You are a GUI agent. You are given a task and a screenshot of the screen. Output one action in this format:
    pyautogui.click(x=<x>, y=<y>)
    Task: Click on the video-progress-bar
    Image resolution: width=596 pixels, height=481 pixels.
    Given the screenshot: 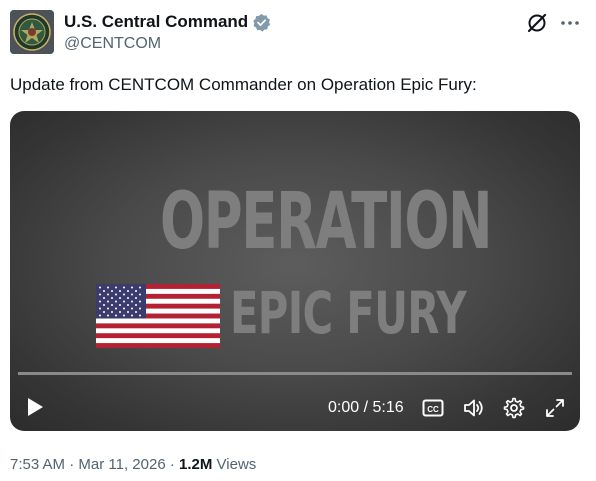 What is the action you would take?
    pyautogui.click(x=295, y=373)
    